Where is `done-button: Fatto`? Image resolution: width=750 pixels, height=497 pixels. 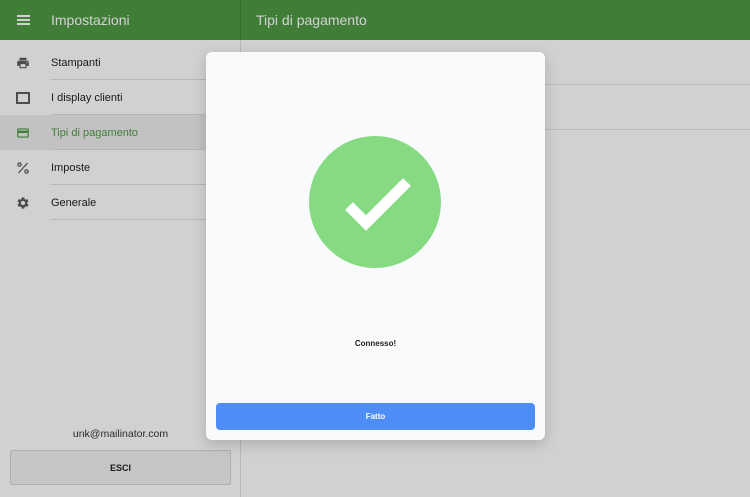
done-button: Fatto is located at coordinates (375, 416).